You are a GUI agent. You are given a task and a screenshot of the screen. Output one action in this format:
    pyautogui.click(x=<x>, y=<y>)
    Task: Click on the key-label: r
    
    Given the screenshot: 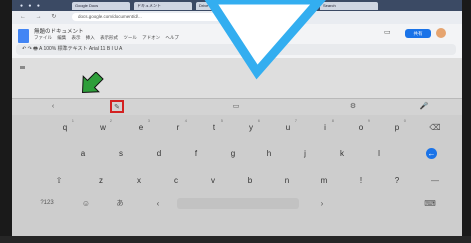 What is the action you would take?
    pyautogui.click(x=178, y=127)
    